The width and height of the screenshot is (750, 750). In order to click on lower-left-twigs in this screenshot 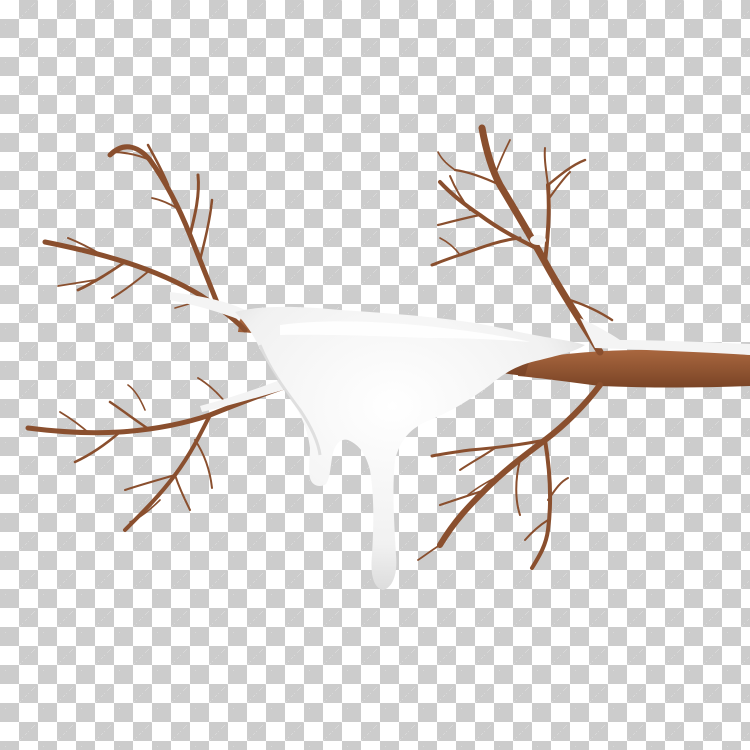, I will do `click(159, 454)`.